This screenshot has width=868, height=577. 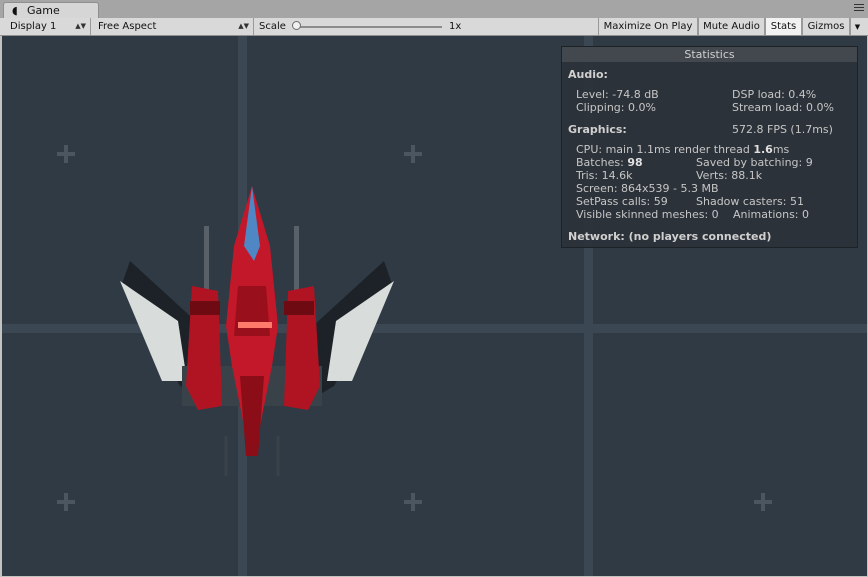 What do you see at coordinates (683, 149) in the screenshot?
I see `cpu-timing: CPU: main 1.1ms render thread 1.6ms` at bounding box center [683, 149].